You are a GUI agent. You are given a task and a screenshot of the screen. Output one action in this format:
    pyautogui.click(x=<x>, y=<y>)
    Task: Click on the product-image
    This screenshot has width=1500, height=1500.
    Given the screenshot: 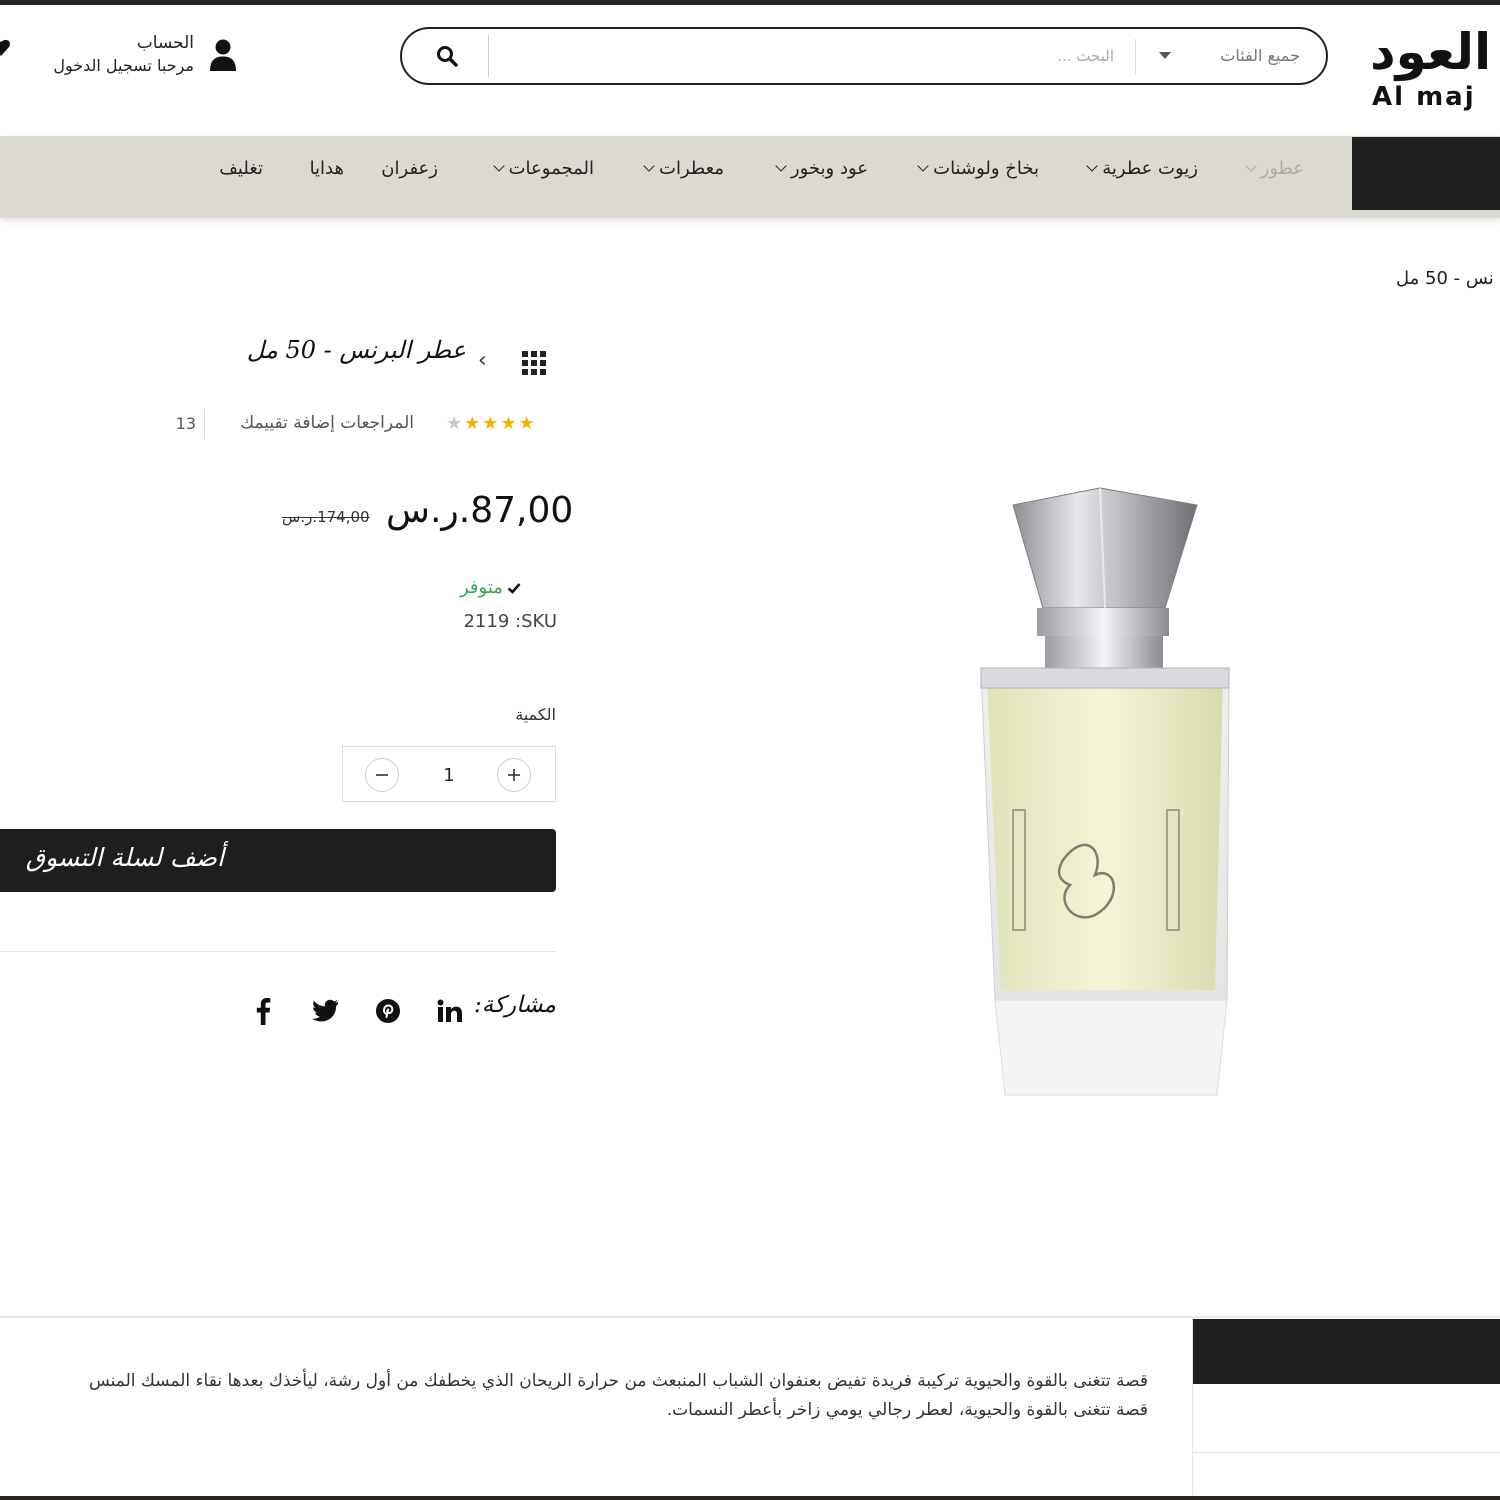 What is the action you would take?
    pyautogui.click(x=1095, y=800)
    